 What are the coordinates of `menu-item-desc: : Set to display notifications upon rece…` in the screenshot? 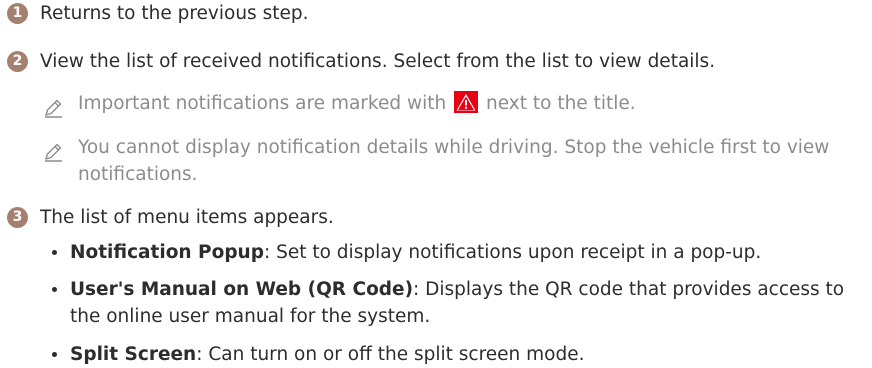 It's located at (512, 252).